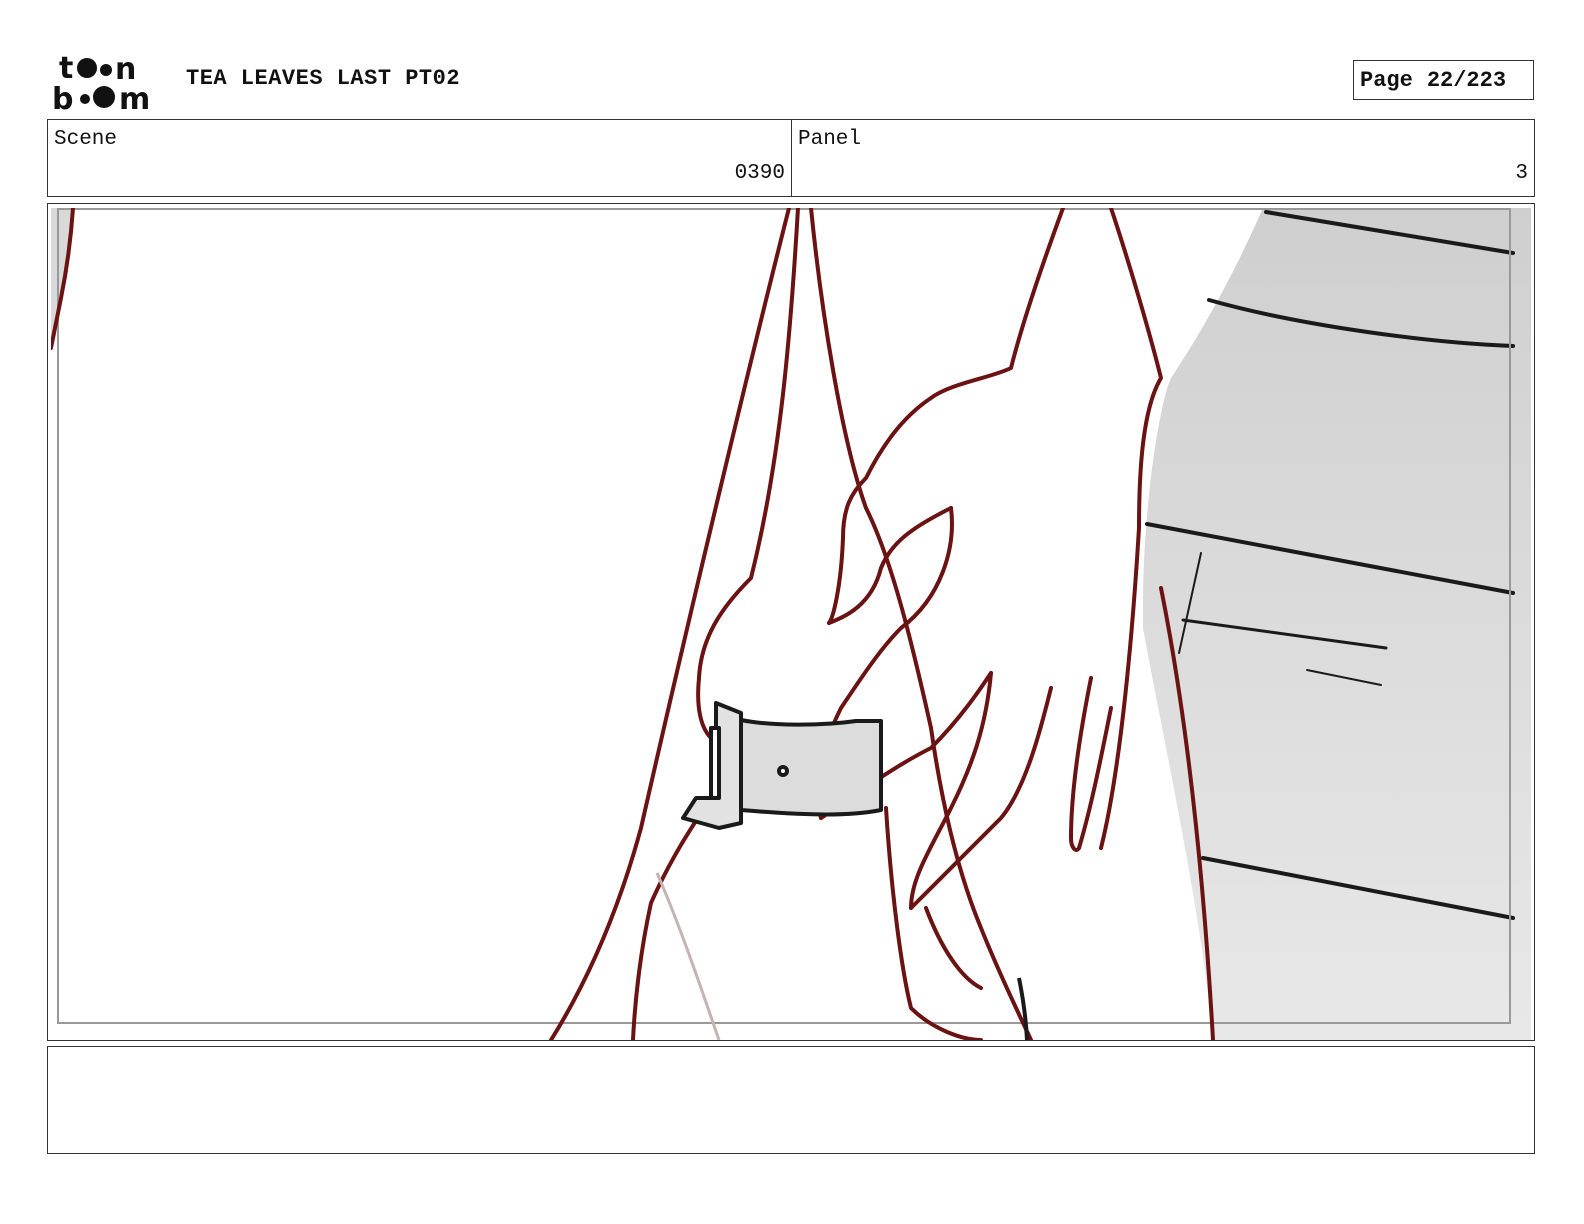 This screenshot has height=1224, width=1584. Describe the element at coordinates (783, 771) in the screenshot. I see `belt-hole` at that location.